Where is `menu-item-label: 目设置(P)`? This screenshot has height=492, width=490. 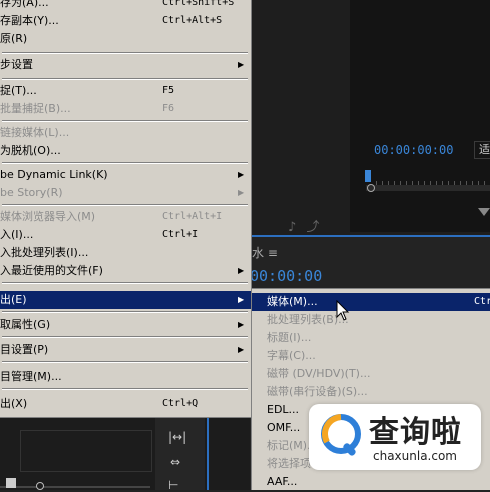
menu-item-label: 目设置(P) is located at coordinates (24, 349).